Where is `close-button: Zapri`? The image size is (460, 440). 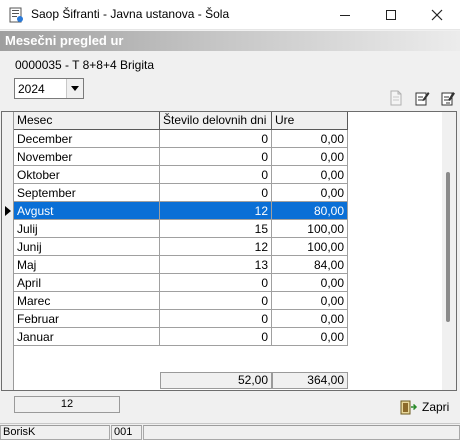
close-button: Zapri is located at coordinates (426, 407).